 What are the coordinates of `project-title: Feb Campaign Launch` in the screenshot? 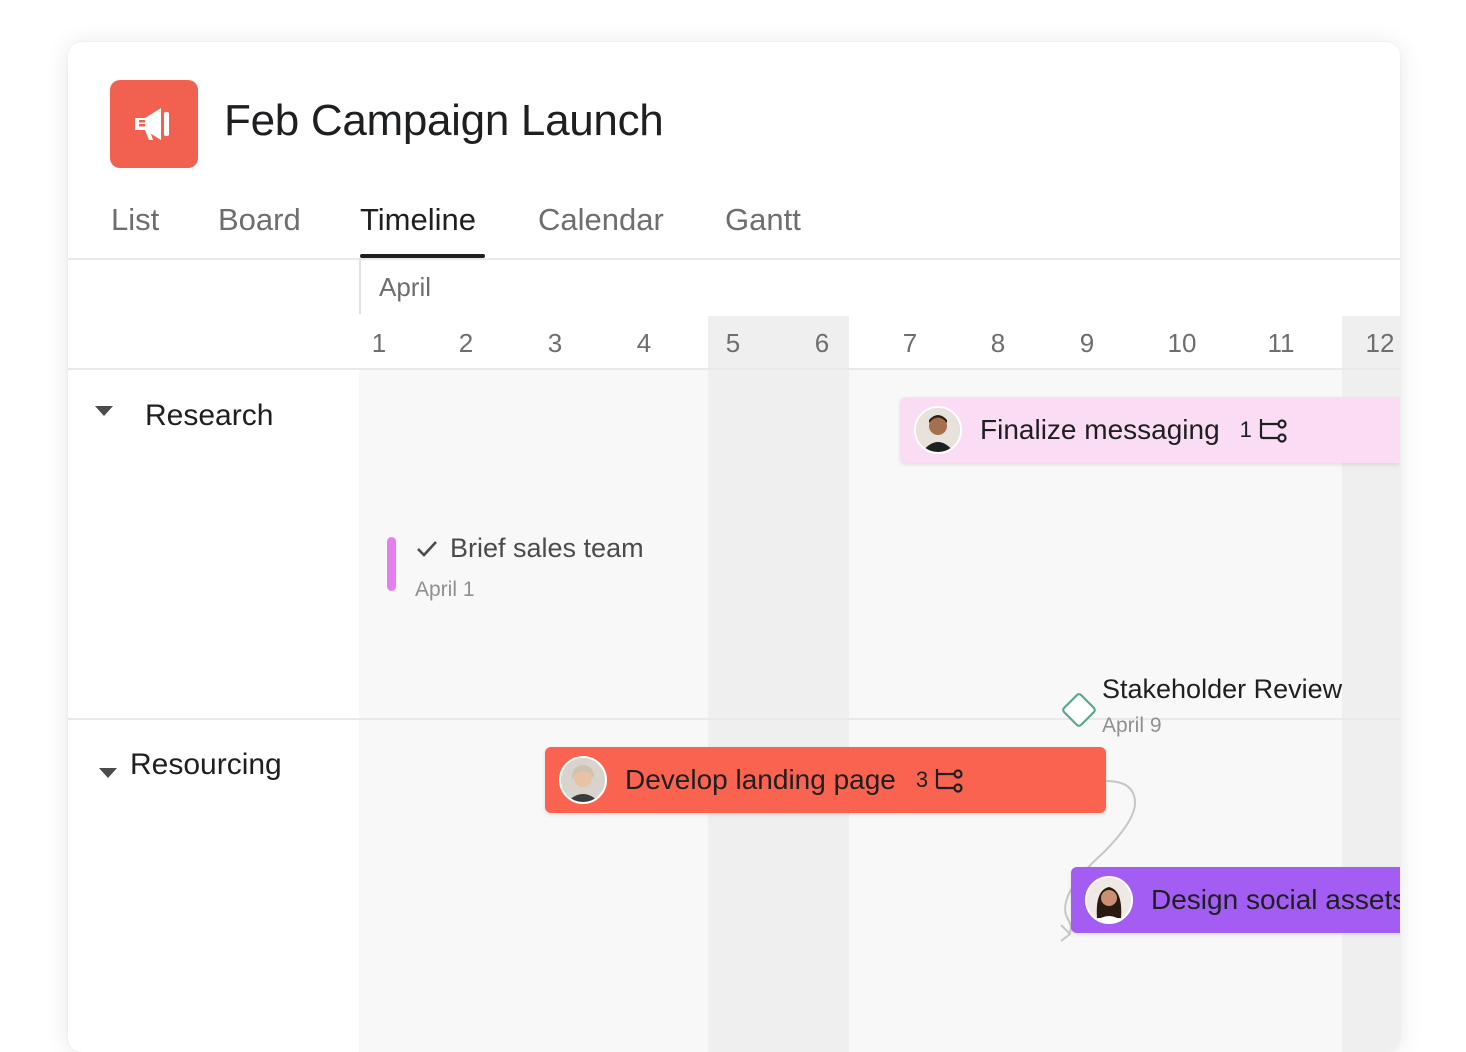 It's located at (444, 120).